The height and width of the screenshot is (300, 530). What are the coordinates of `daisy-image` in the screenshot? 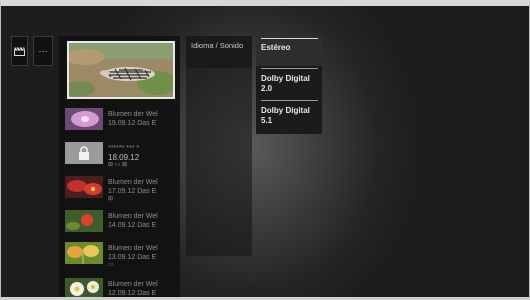 It's located at (84, 287).